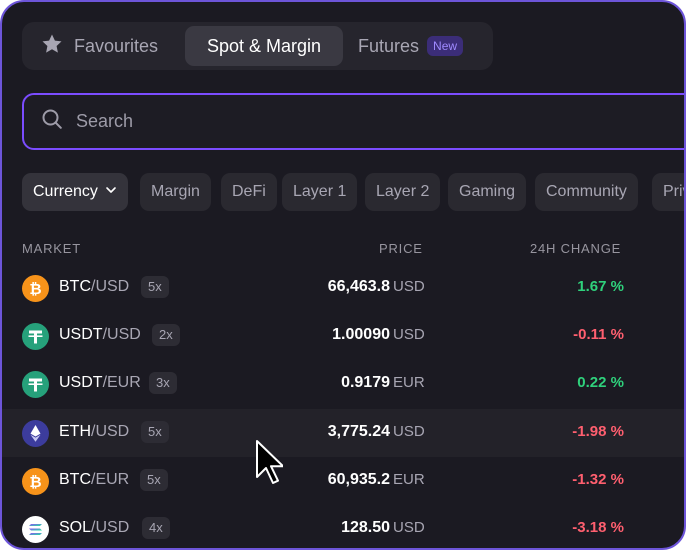 This screenshot has height=550, width=686. What do you see at coordinates (445, 46) in the screenshot?
I see `new-badge: New` at bounding box center [445, 46].